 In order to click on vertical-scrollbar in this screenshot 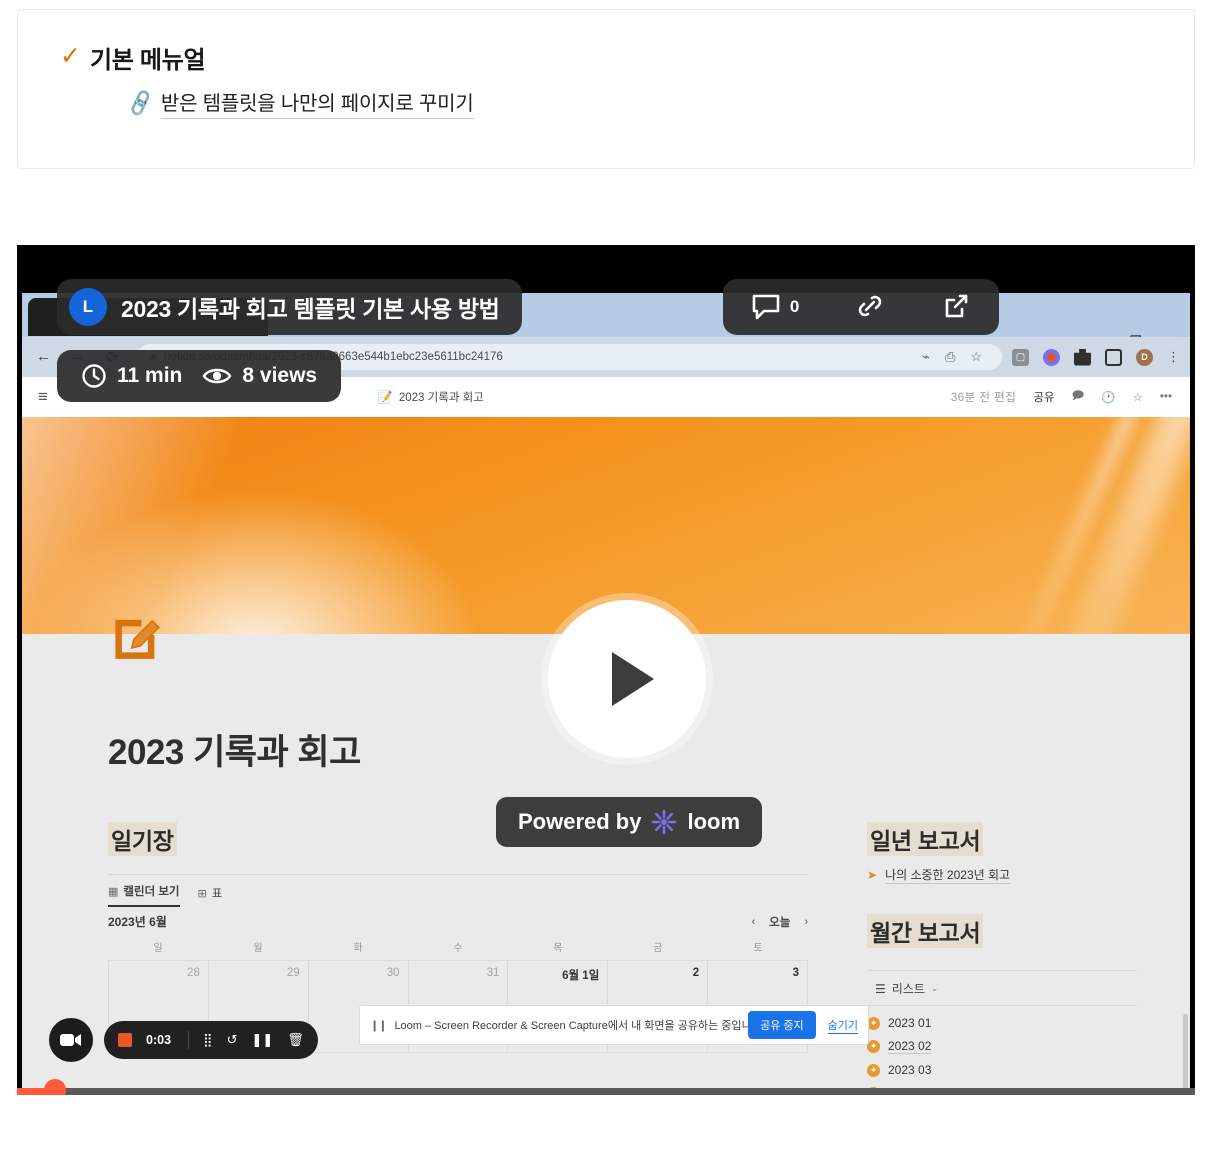, I will do `click(1185, 1054)`.